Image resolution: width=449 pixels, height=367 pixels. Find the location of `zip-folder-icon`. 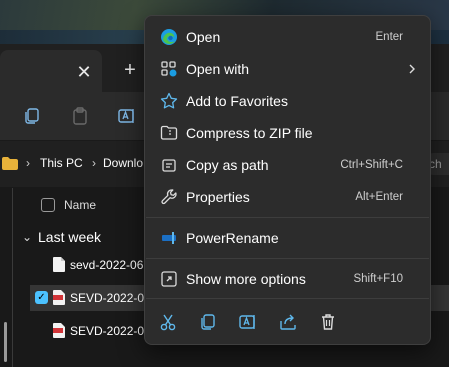

zip-folder-icon is located at coordinates (169, 132).